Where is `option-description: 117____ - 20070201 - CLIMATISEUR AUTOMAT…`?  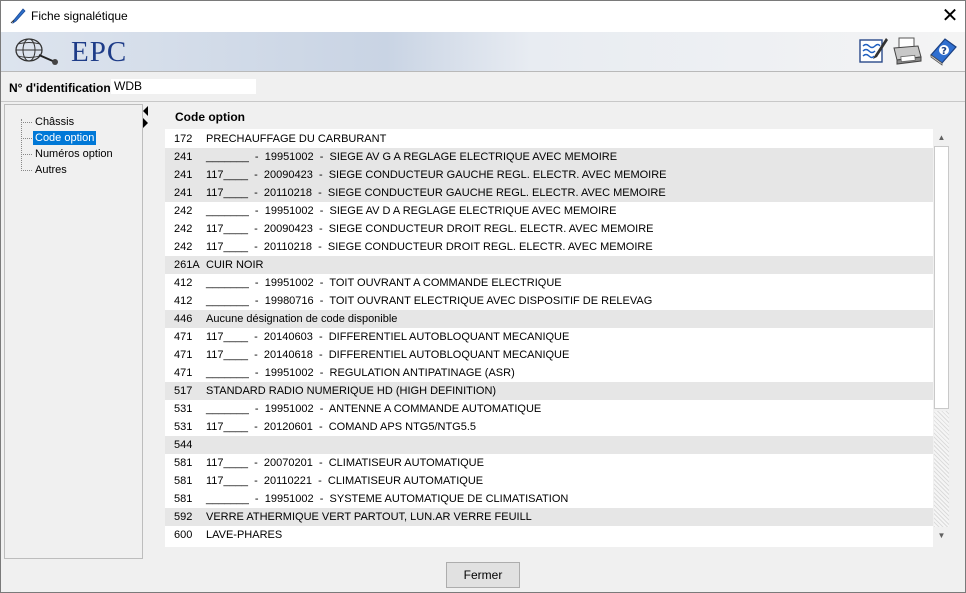 option-description: 117____ - 20070201 - CLIMATISEUR AUTOMAT… is located at coordinates (345, 463).